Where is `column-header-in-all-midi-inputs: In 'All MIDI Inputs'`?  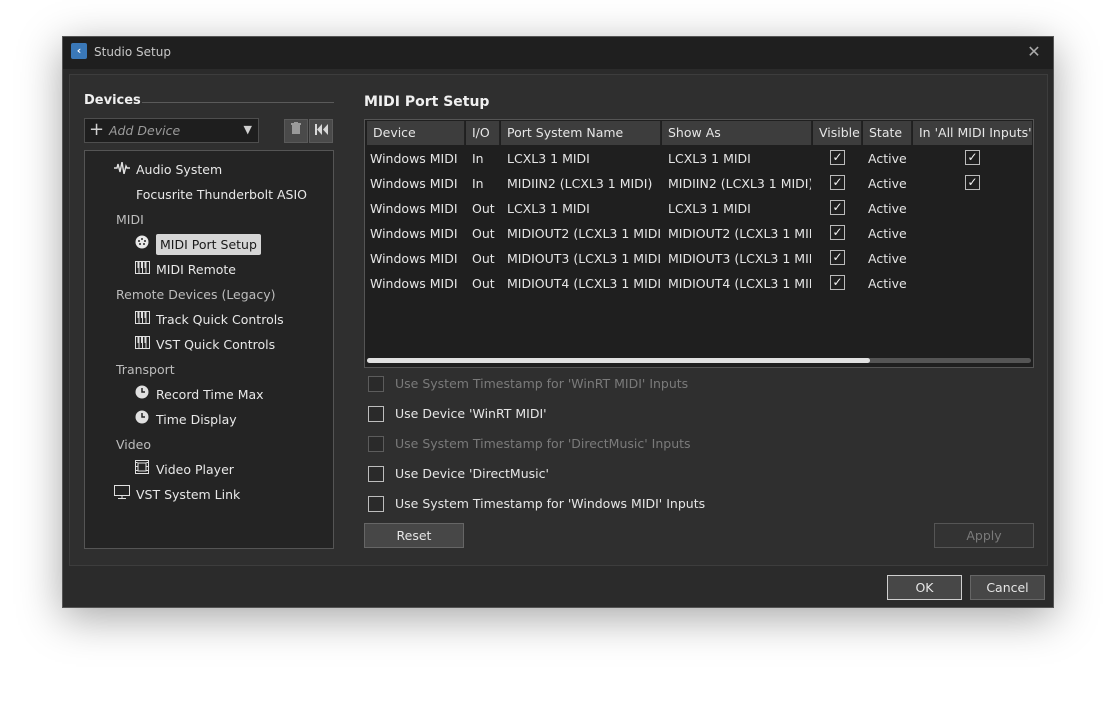
column-header-in-all-midi-inputs: In 'All MIDI Inputs' is located at coordinates (973, 133).